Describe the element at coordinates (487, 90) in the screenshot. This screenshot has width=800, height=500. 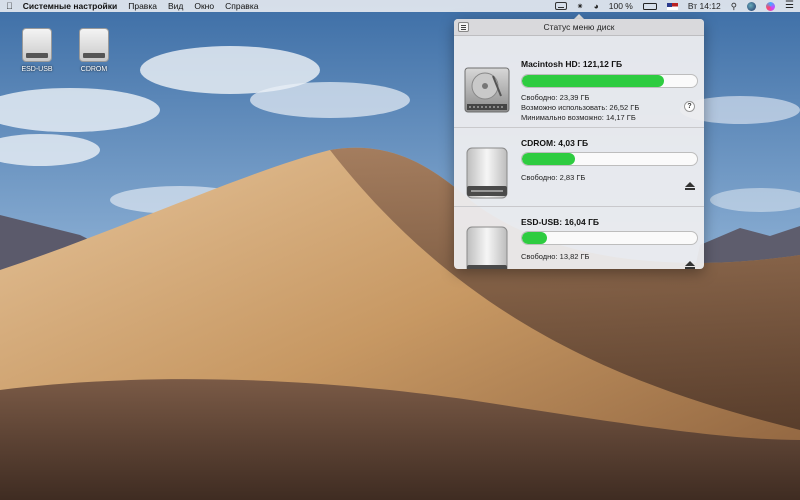
I see `internal-hard-drive-icon` at that location.